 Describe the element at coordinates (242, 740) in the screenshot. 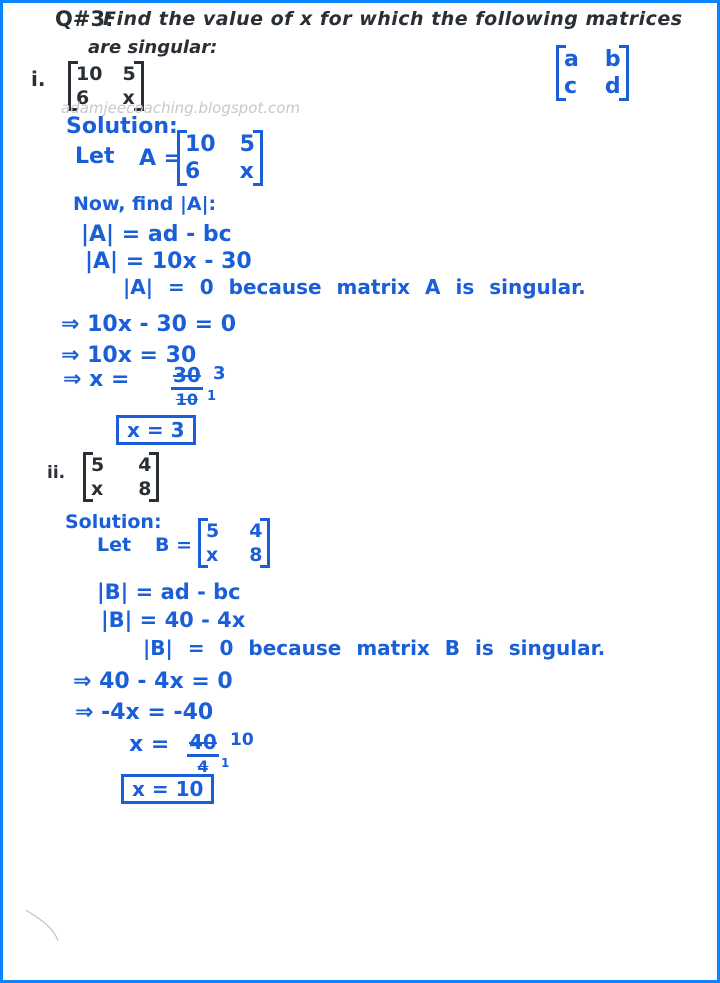

I see `fraction-numerator-reduced: 10` at that location.